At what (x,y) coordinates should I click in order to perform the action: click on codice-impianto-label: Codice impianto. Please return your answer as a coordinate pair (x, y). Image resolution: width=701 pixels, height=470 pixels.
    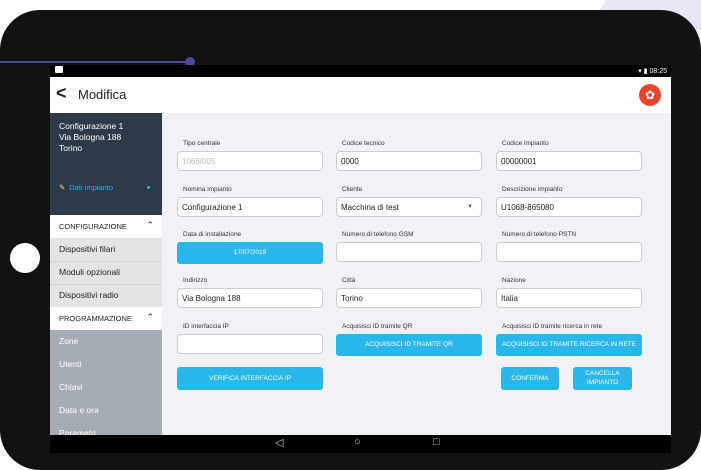
    Looking at the image, I should click on (525, 143).